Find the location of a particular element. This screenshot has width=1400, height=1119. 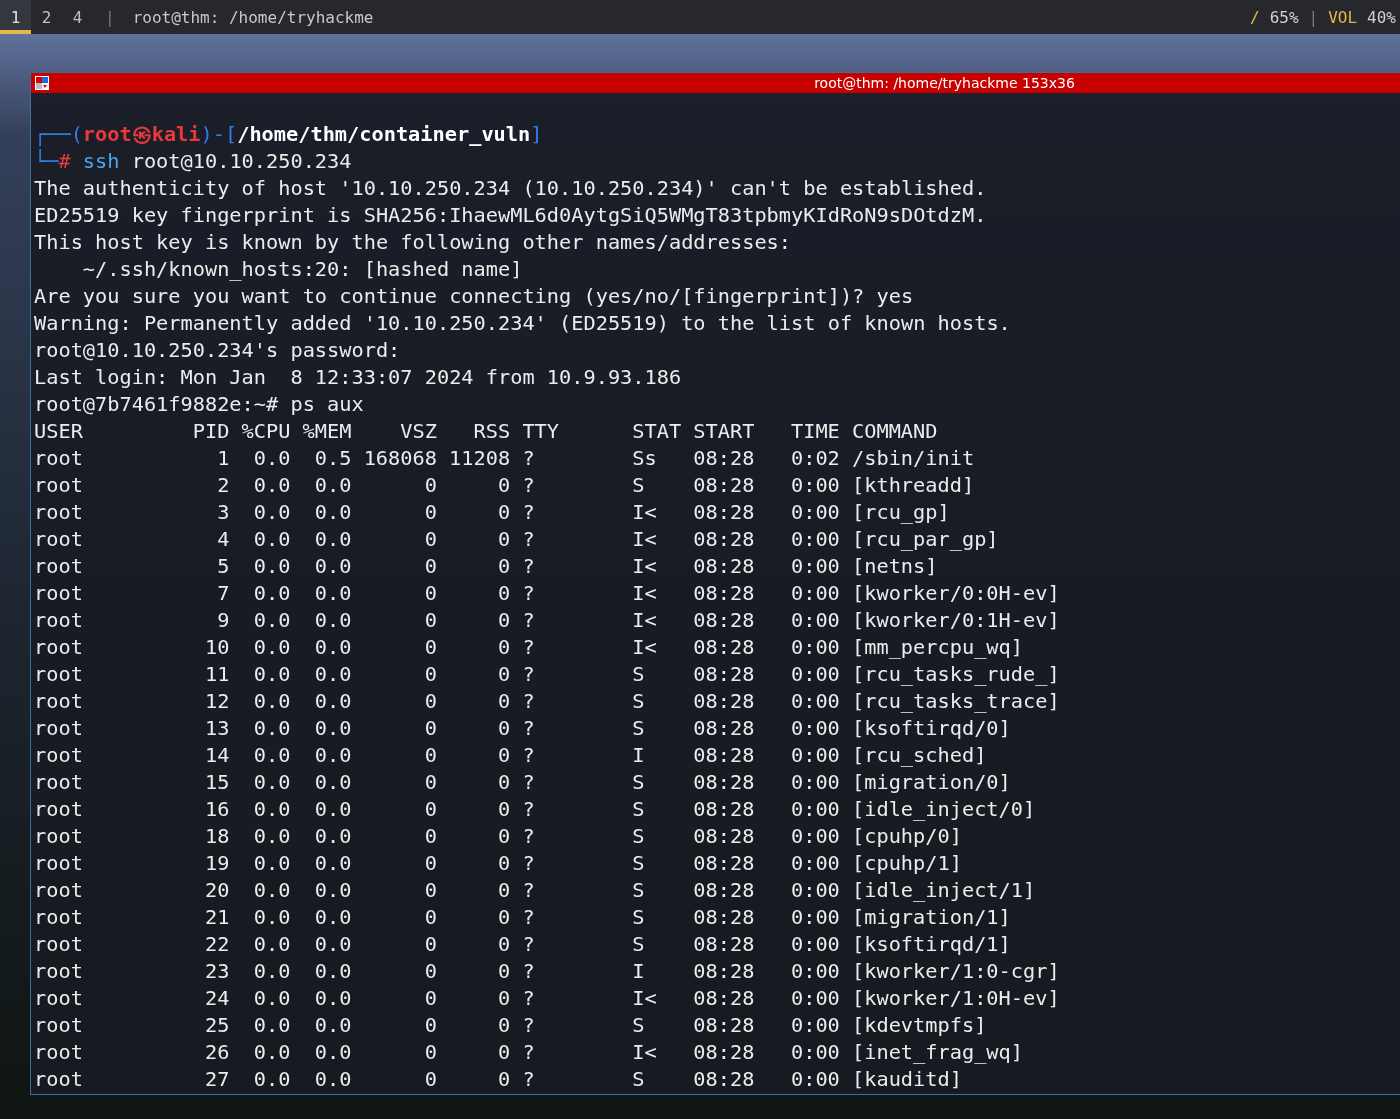

workspace-tab: 2 is located at coordinates (46, 17).